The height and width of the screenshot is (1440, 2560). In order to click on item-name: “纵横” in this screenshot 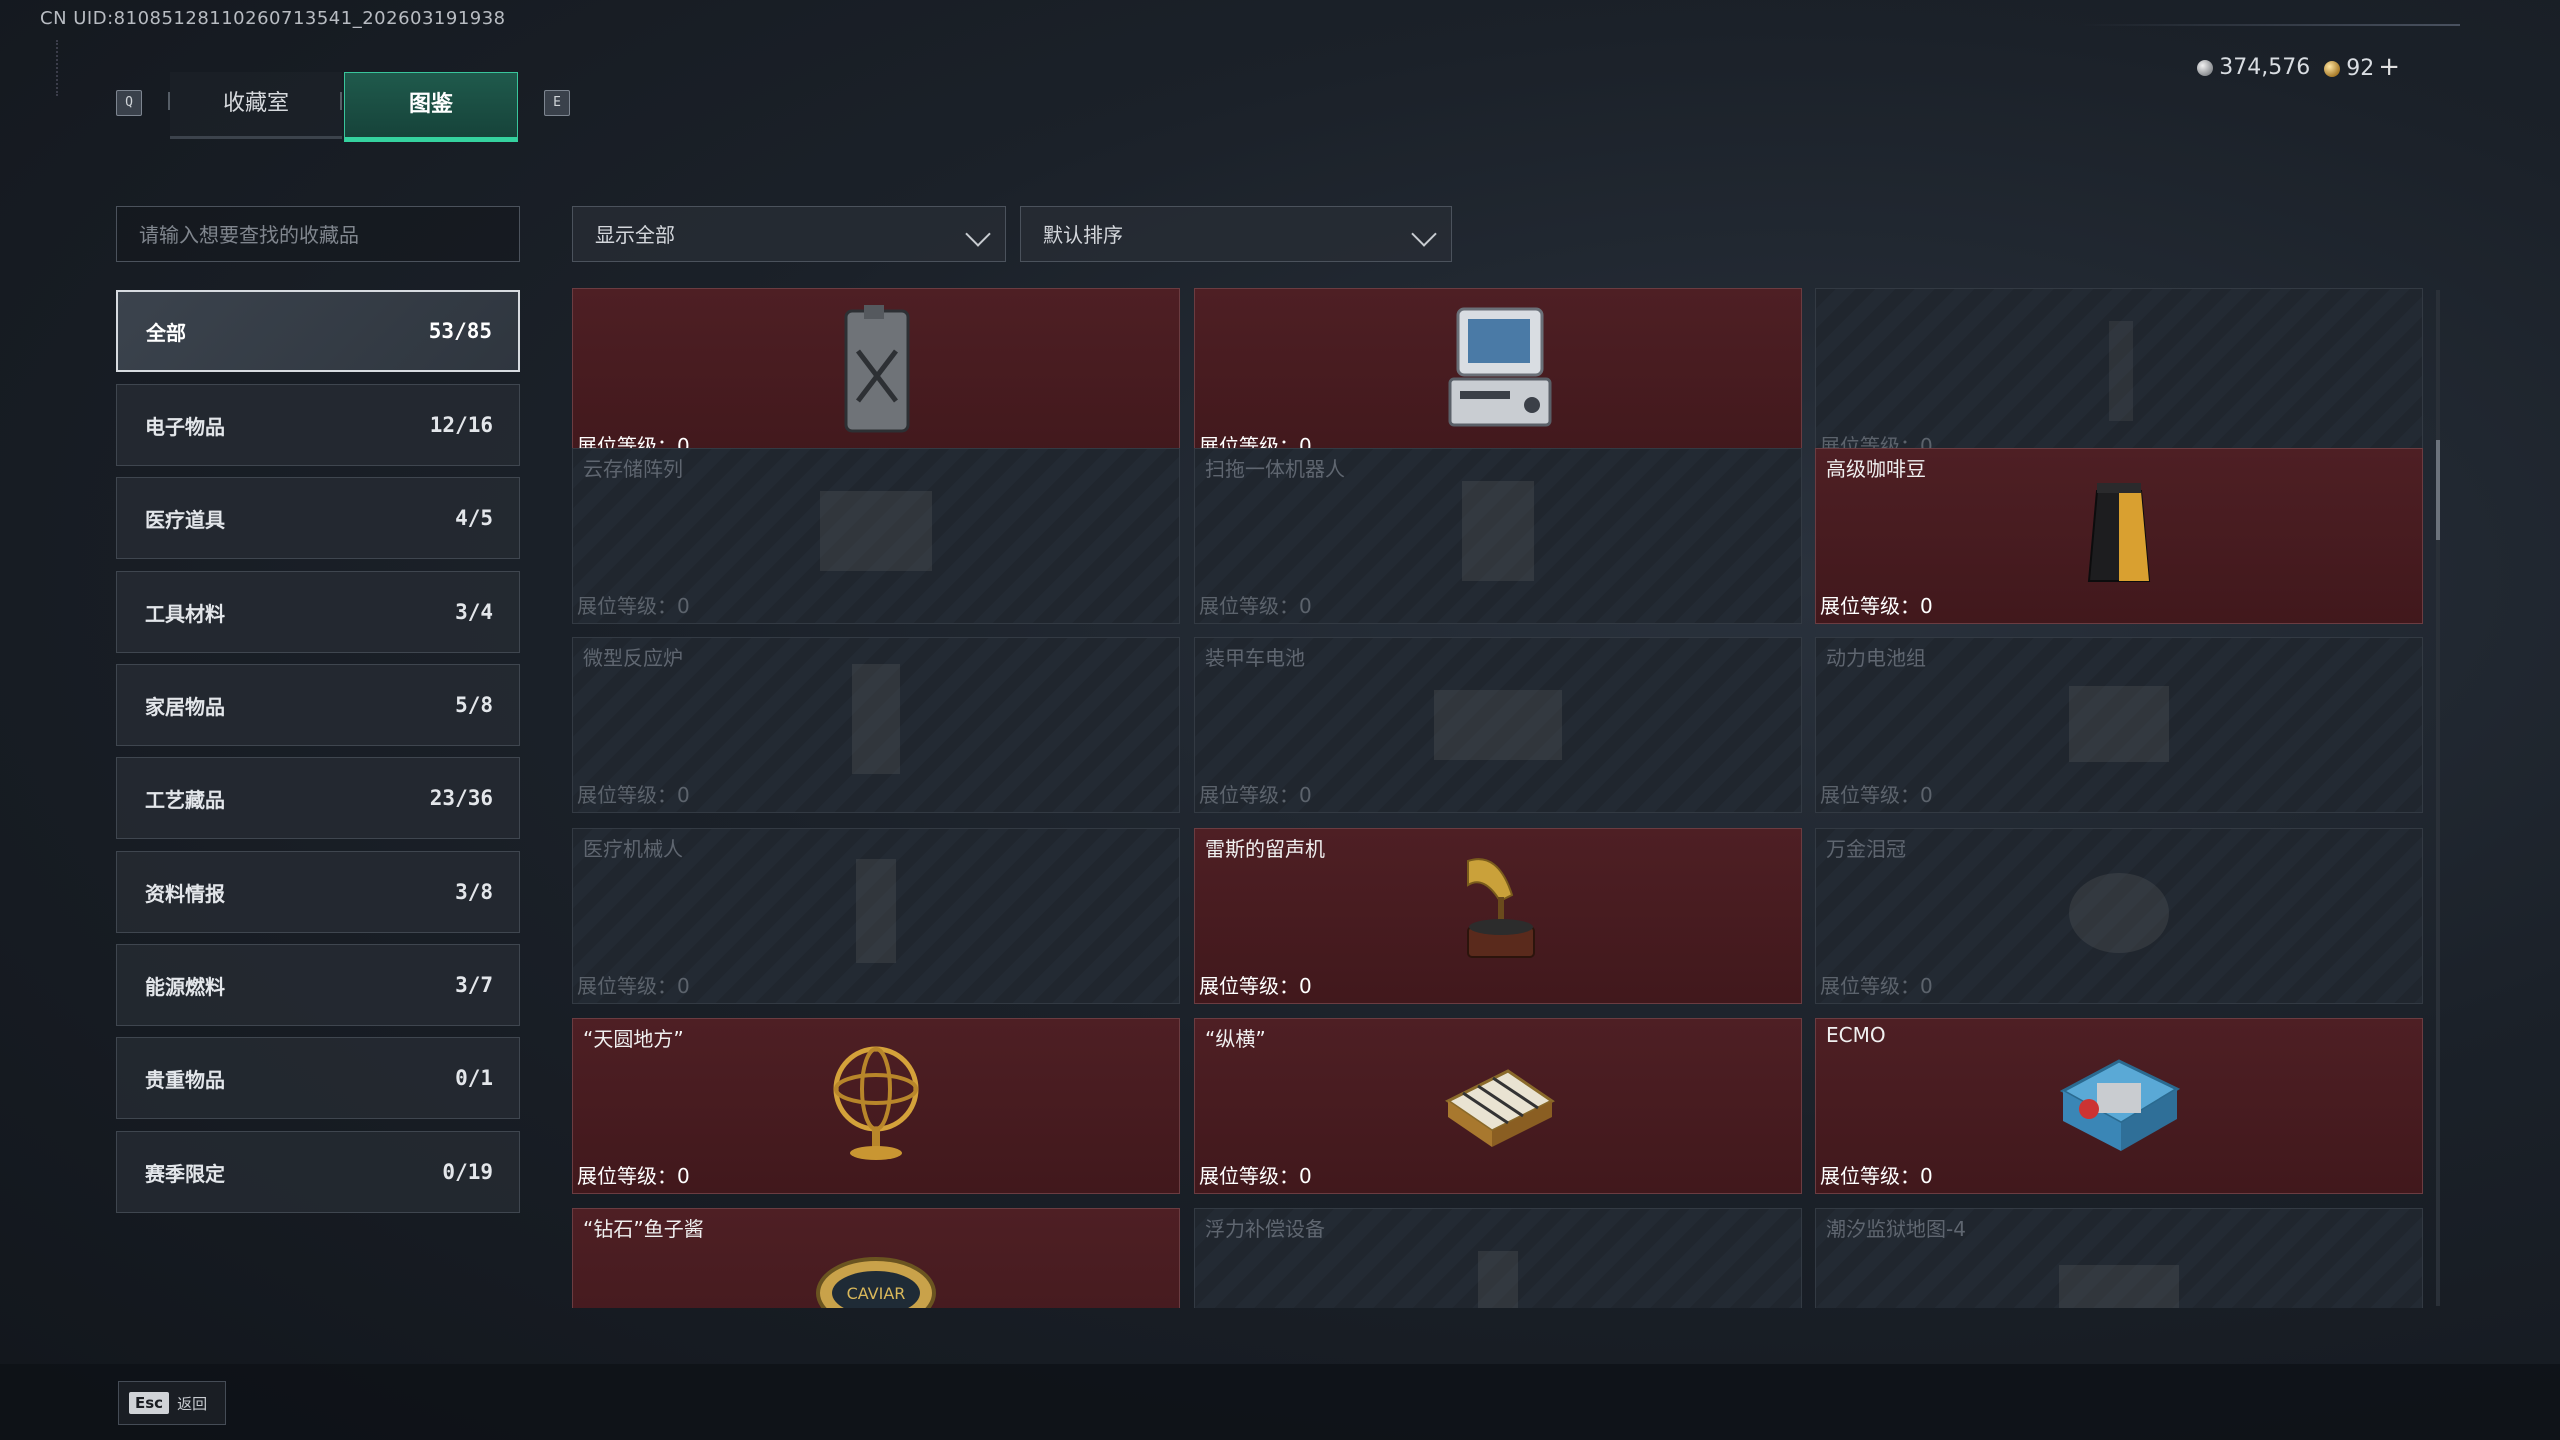, I will do `click(1235, 1039)`.